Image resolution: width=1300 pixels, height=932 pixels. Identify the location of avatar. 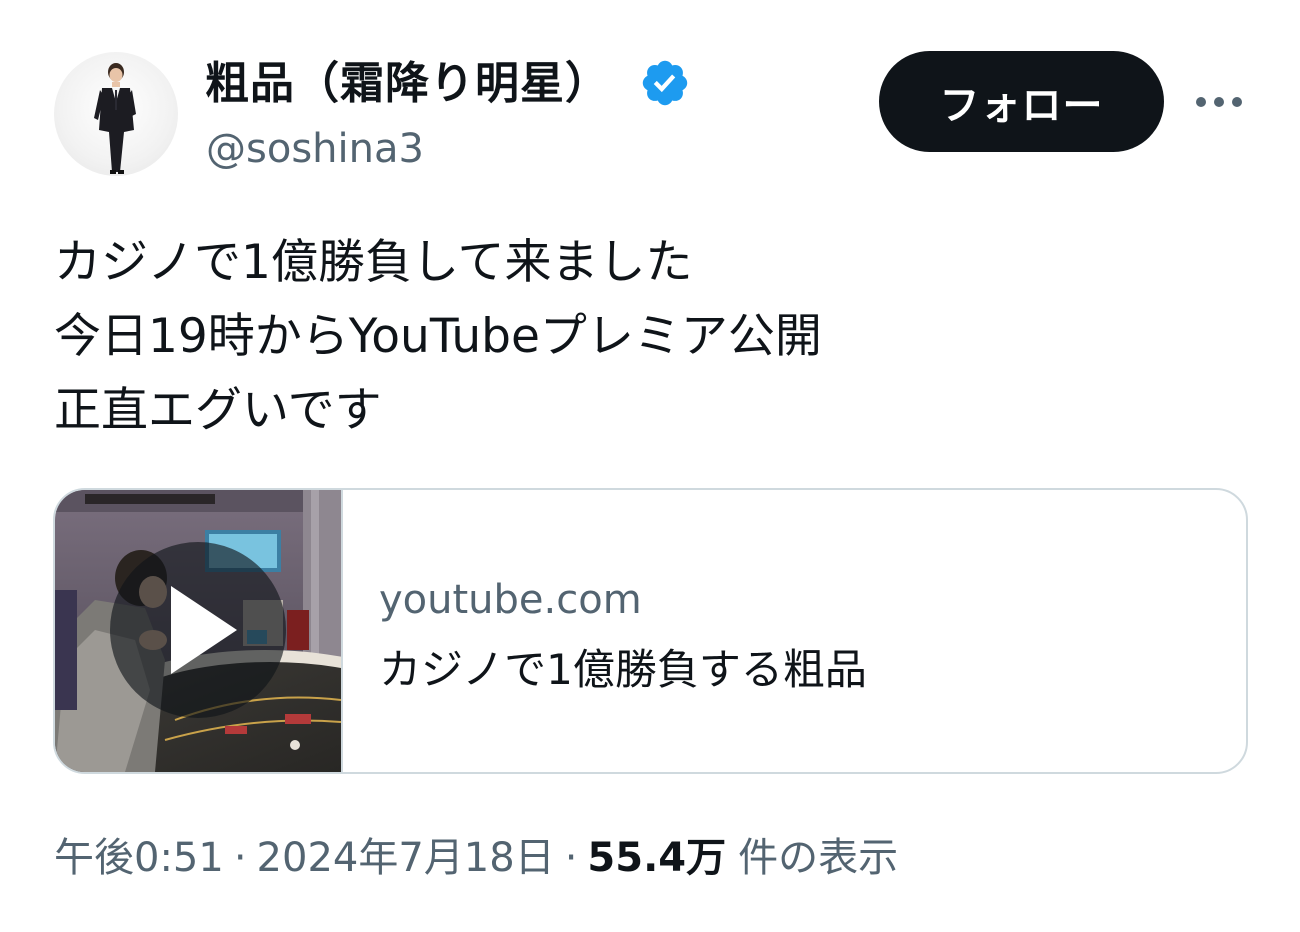
(116, 114).